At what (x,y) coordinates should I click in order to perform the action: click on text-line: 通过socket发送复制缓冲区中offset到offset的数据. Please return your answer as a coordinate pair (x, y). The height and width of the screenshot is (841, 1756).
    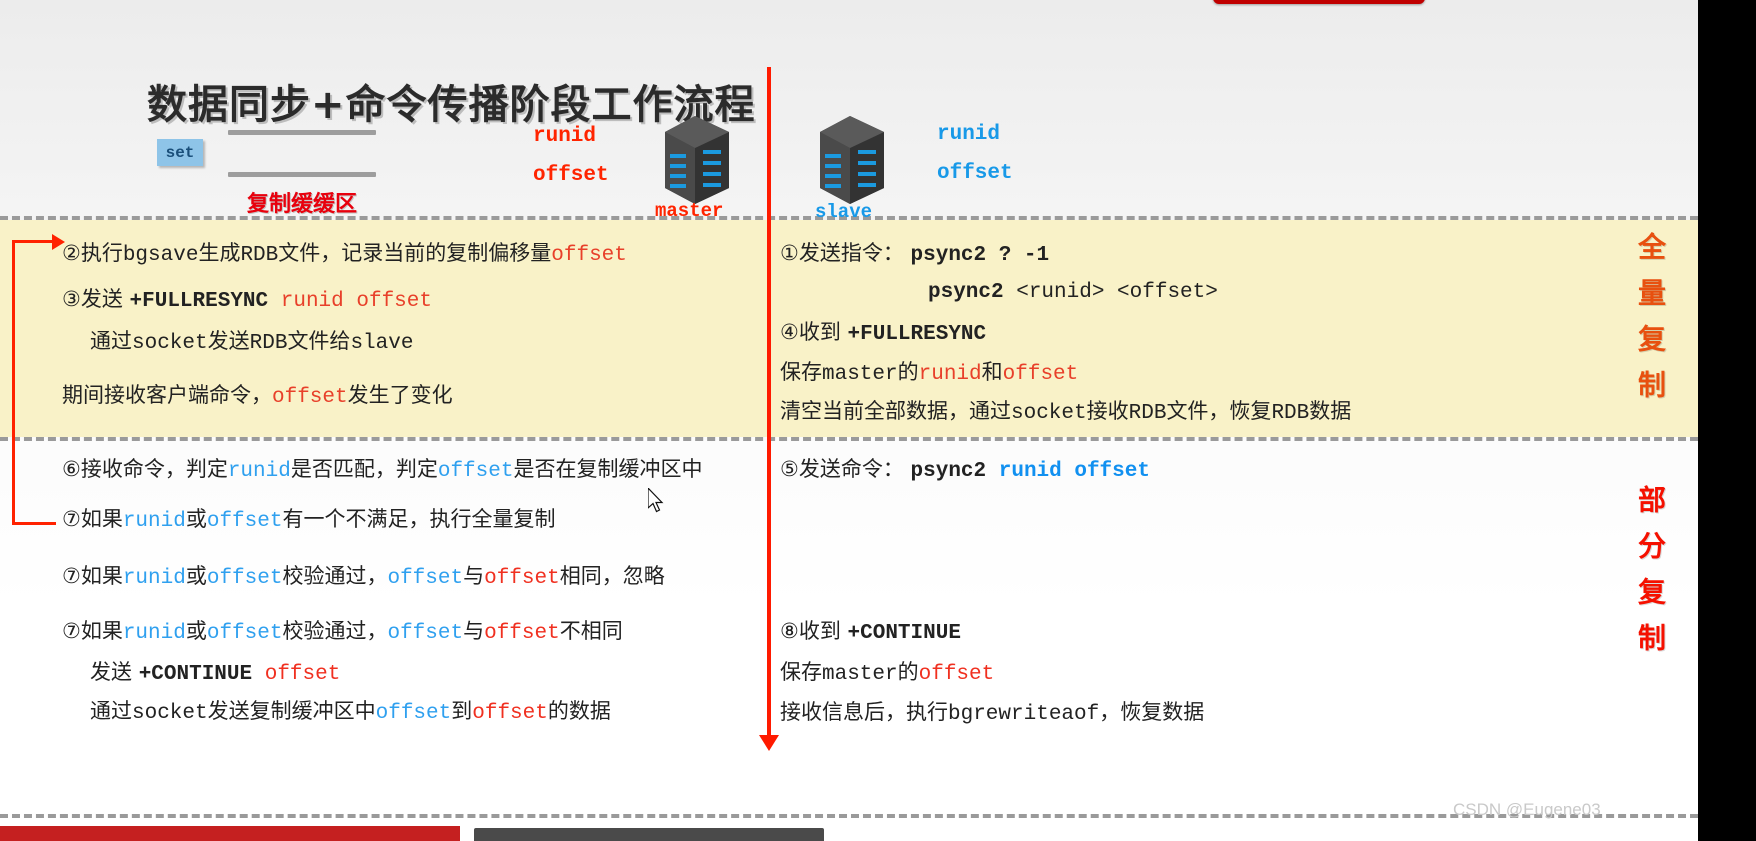
    Looking at the image, I should click on (350, 712).